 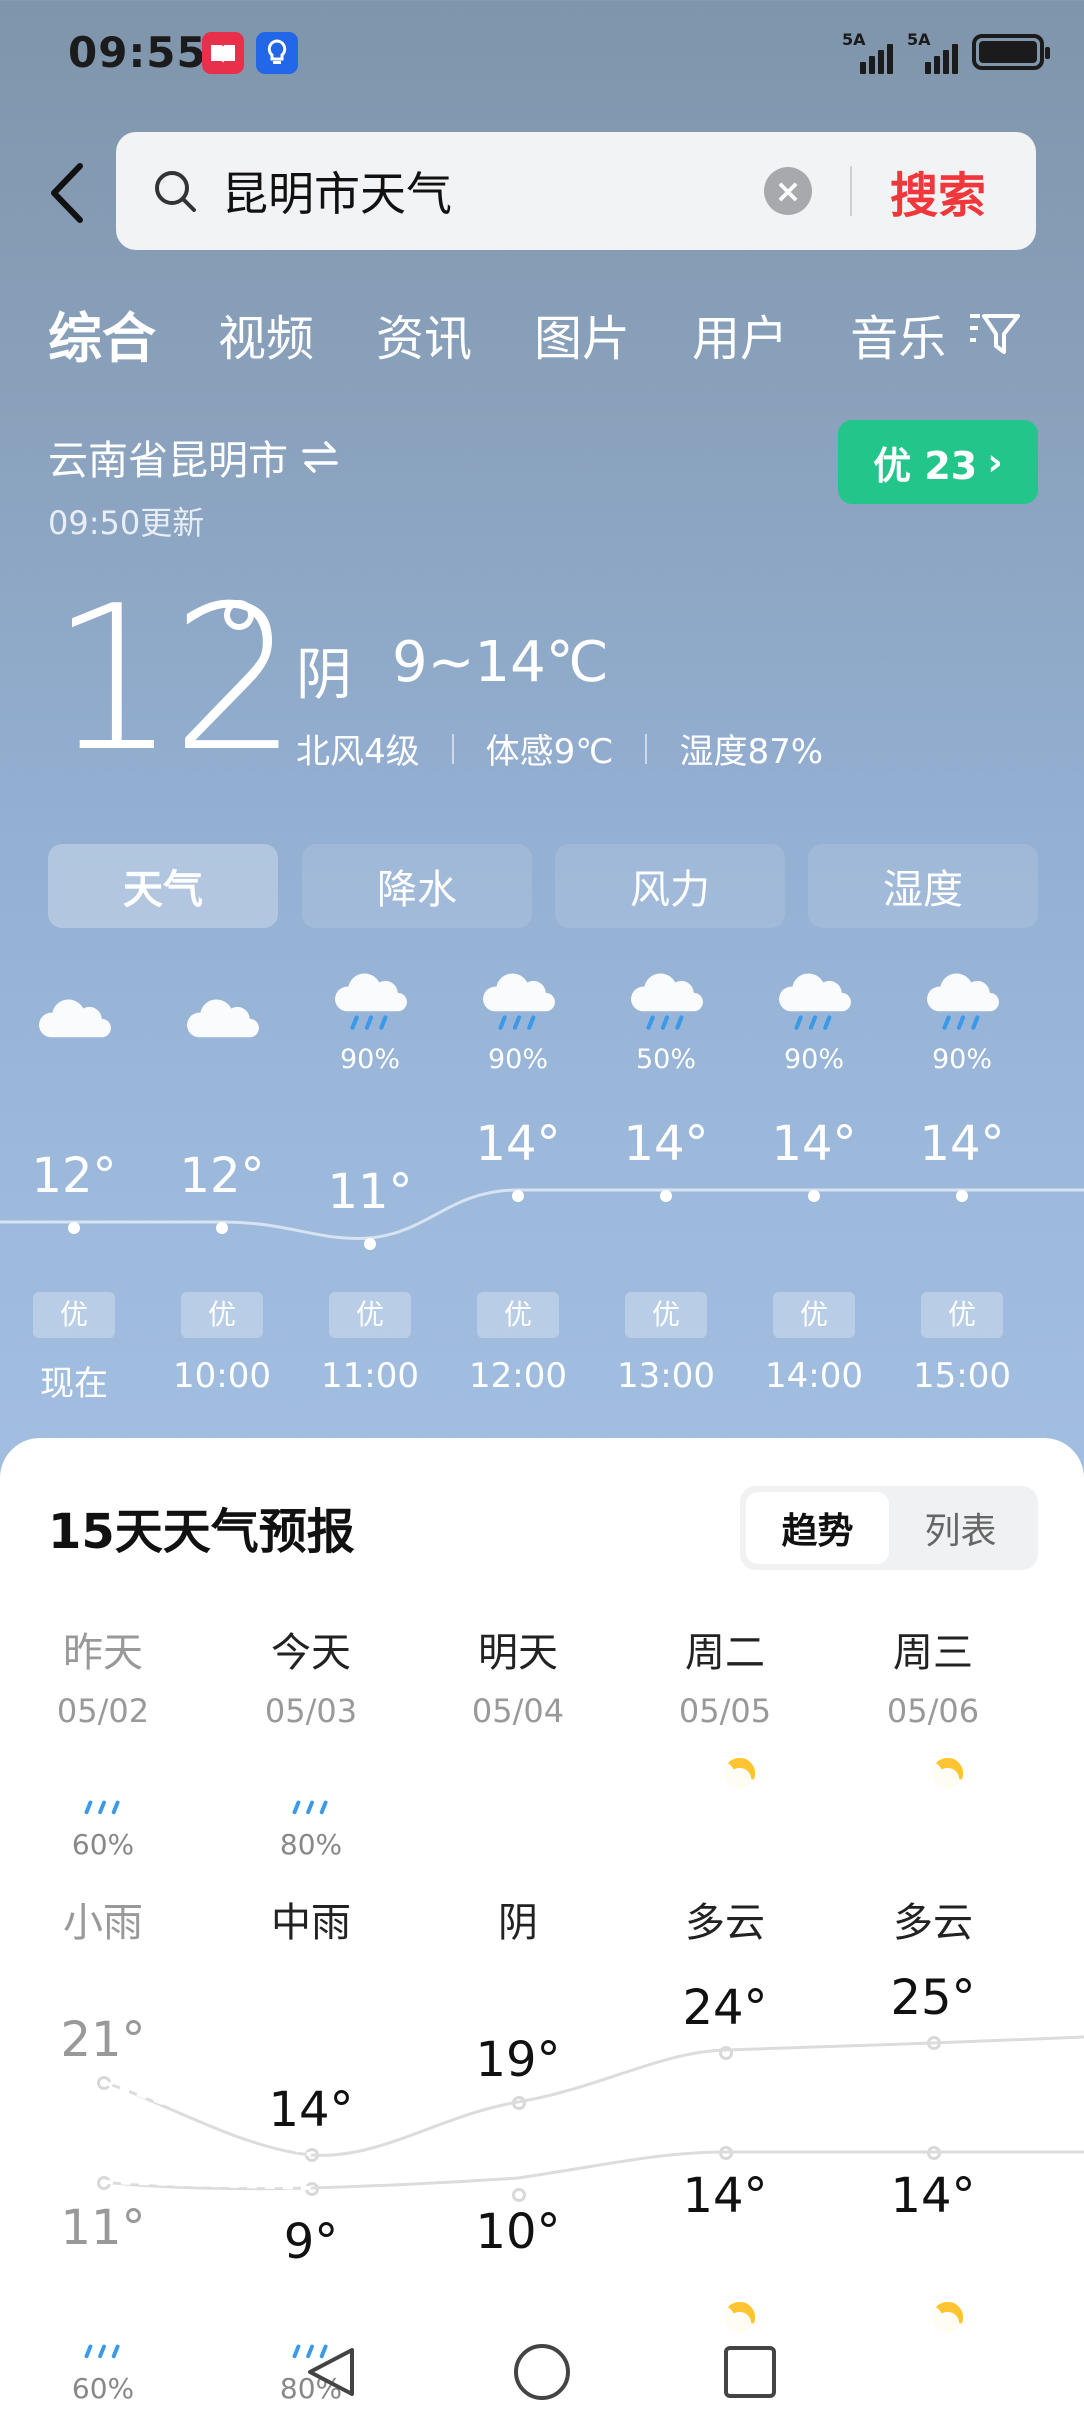 I want to click on search-bar: 昆明市天气 × 搜索, so click(x=576, y=191).